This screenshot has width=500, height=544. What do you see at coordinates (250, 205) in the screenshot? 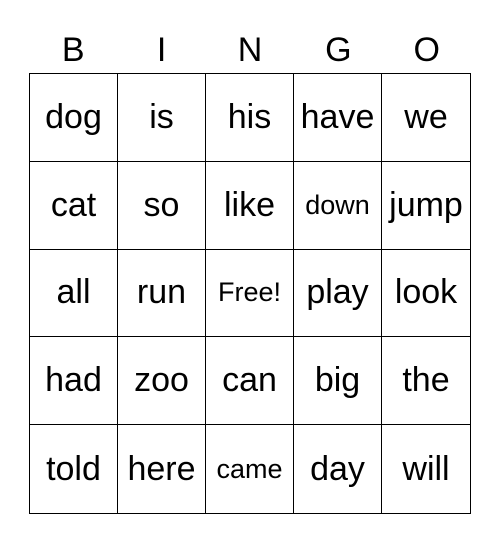
I see `bingo-cell: like` at bounding box center [250, 205].